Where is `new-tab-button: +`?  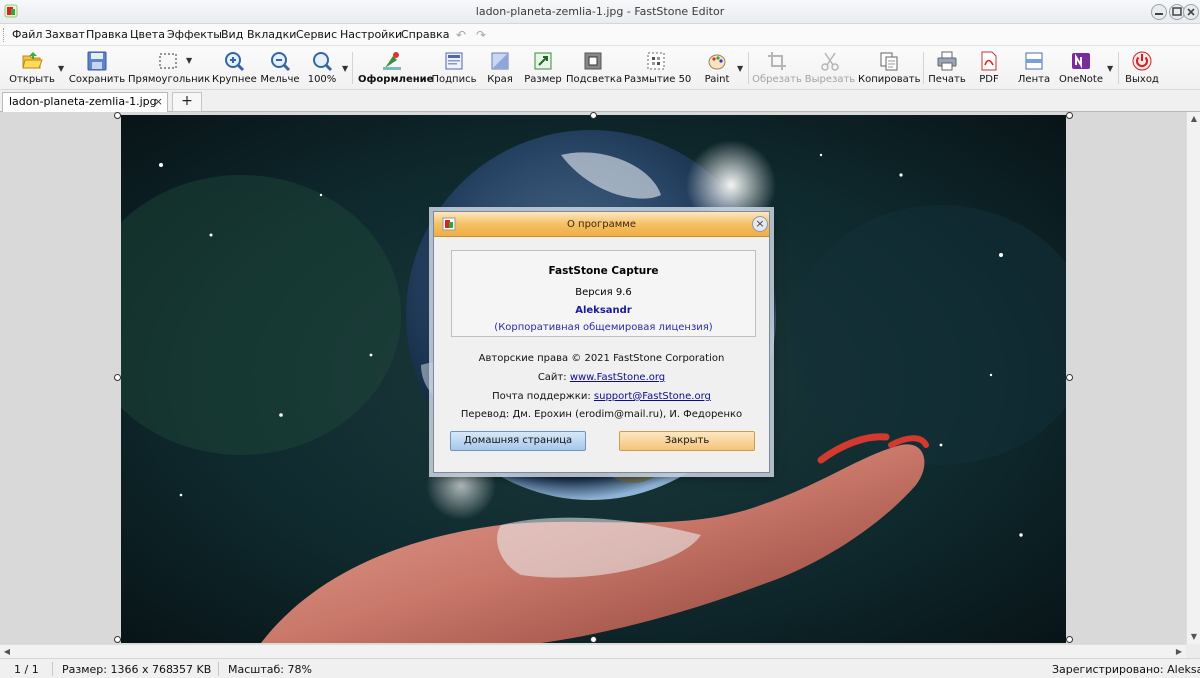
new-tab-button: + is located at coordinates (187, 102).